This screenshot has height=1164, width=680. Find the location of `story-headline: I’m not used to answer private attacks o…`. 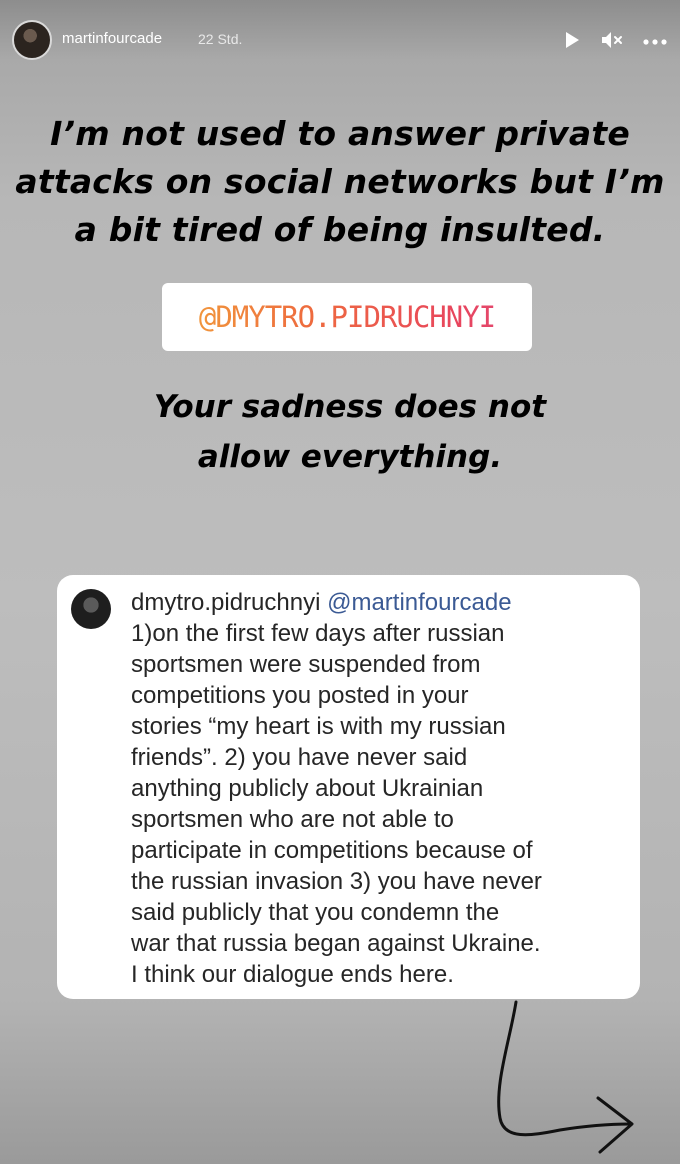

story-headline: I’m not used to answer private attacks o… is located at coordinates (340, 182).